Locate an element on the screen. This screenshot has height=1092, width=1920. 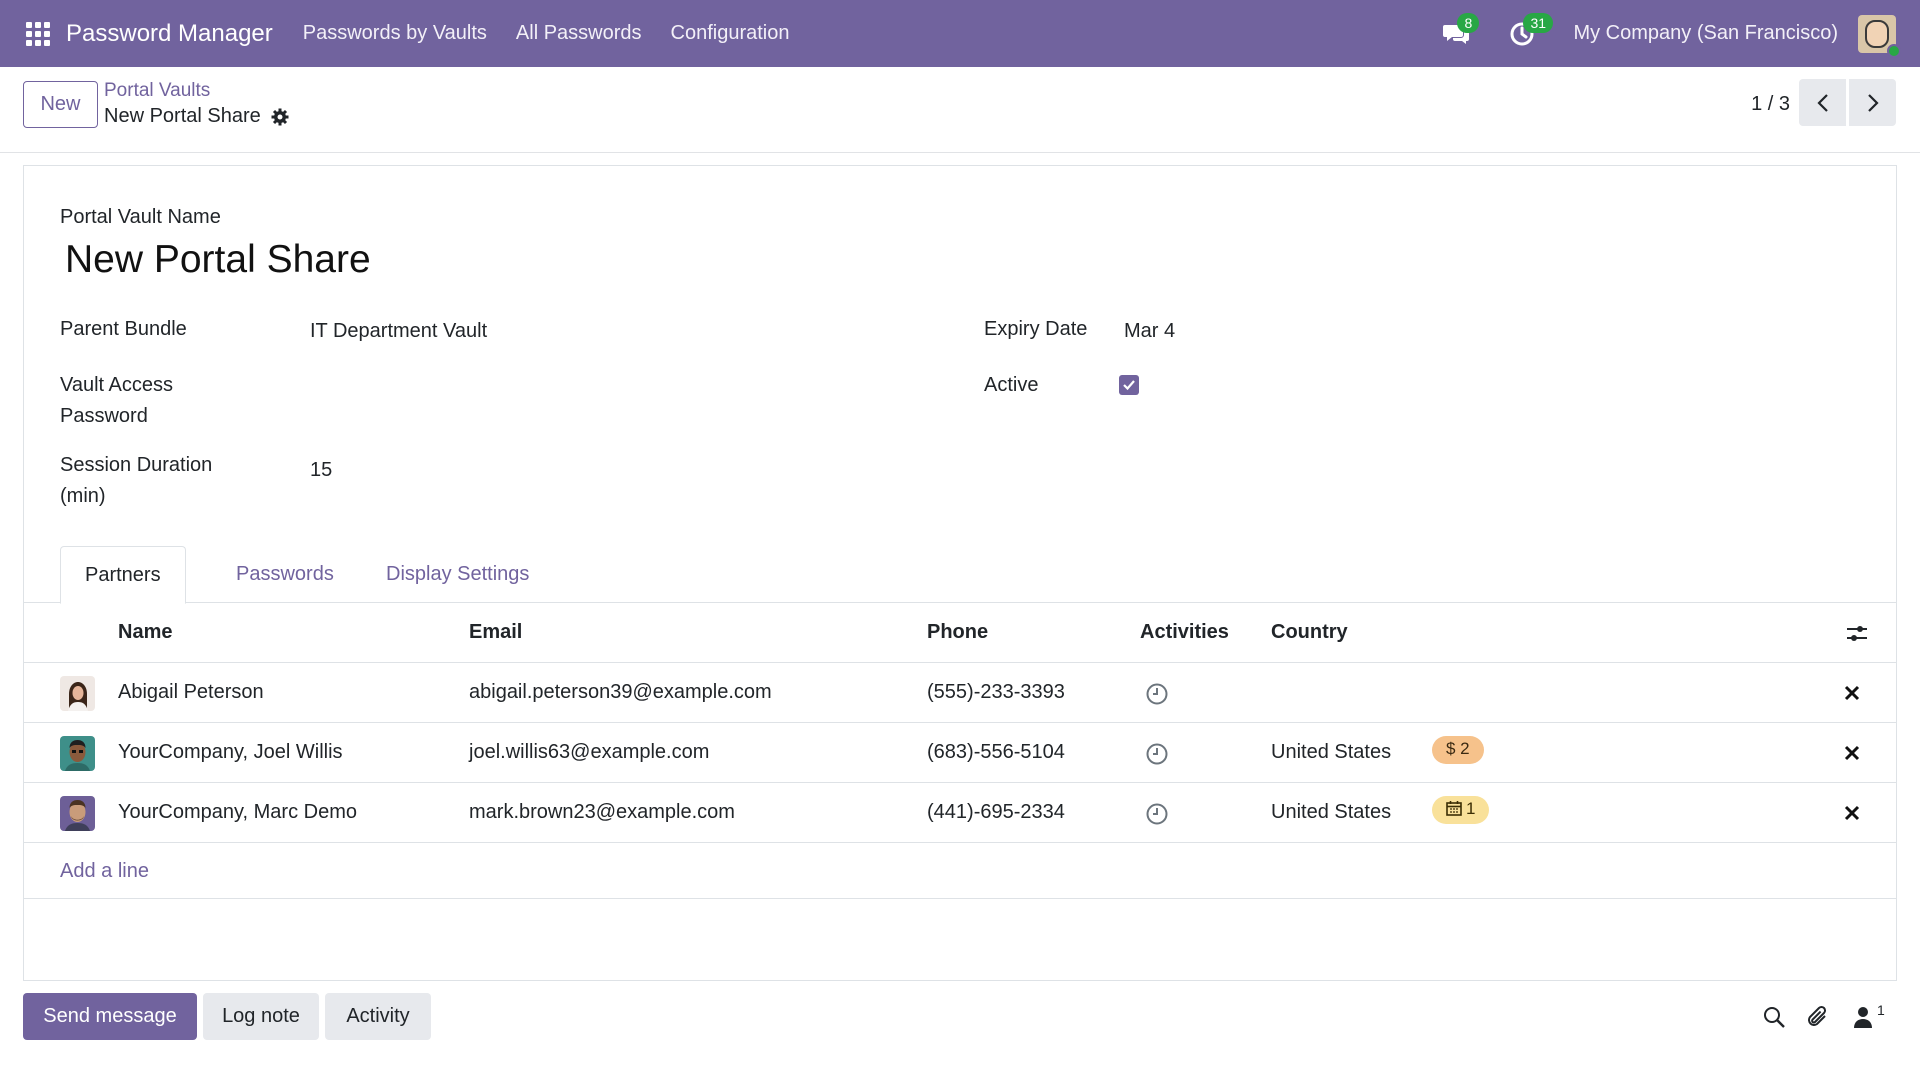
partner-name: YourCompany, Joel Willis is located at coordinates (230, 752).